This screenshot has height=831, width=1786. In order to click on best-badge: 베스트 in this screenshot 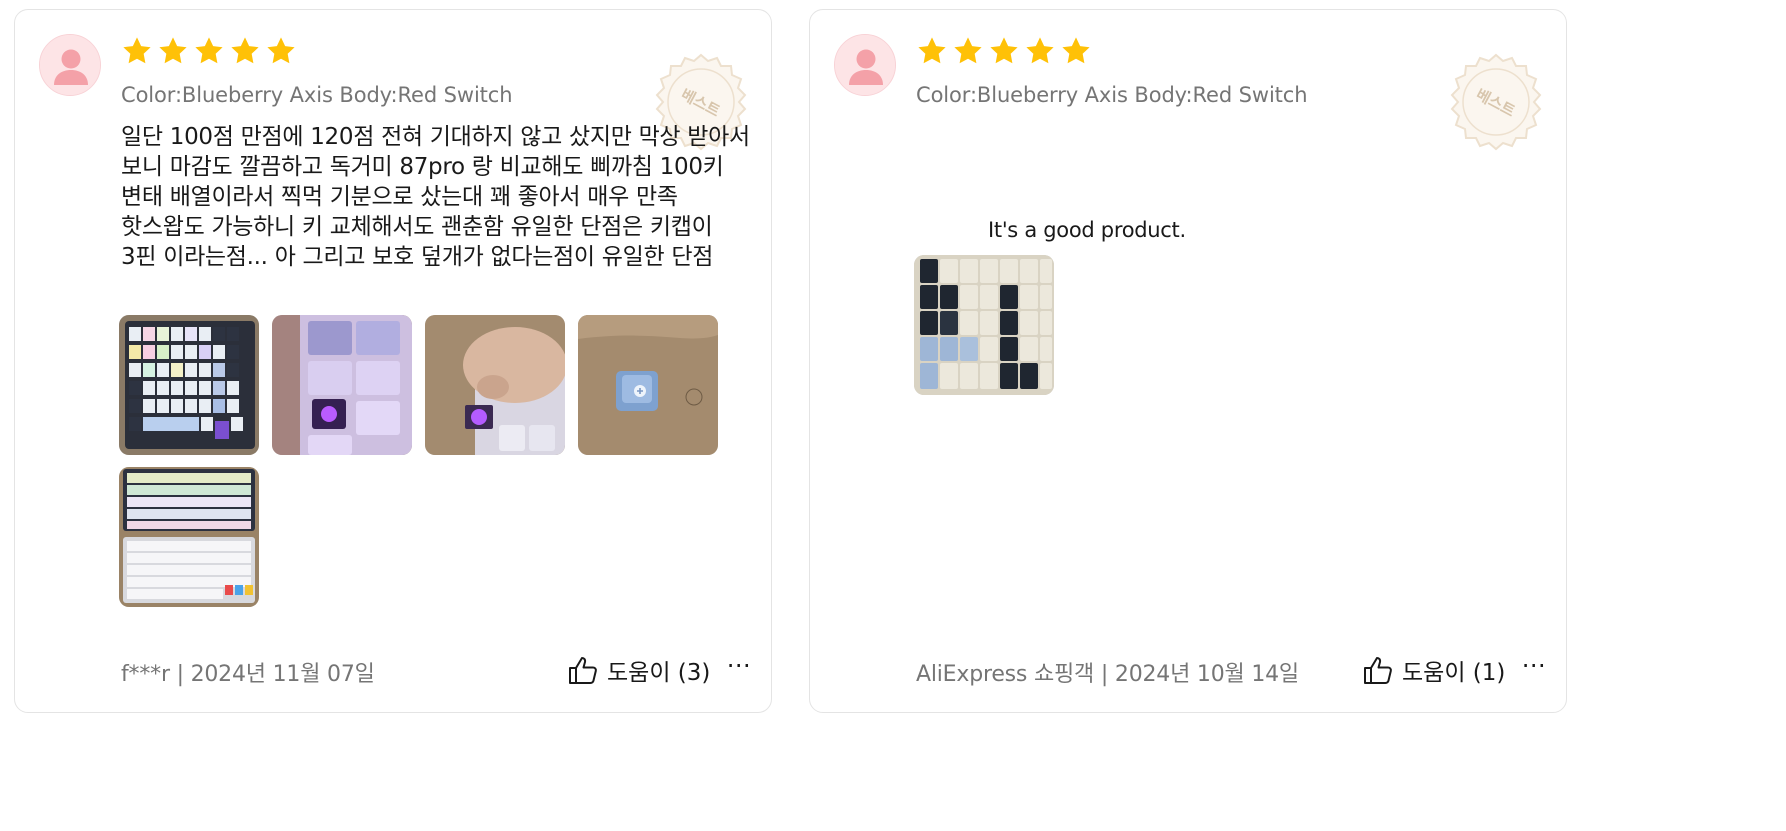, I will do `click(1496, 102)`.